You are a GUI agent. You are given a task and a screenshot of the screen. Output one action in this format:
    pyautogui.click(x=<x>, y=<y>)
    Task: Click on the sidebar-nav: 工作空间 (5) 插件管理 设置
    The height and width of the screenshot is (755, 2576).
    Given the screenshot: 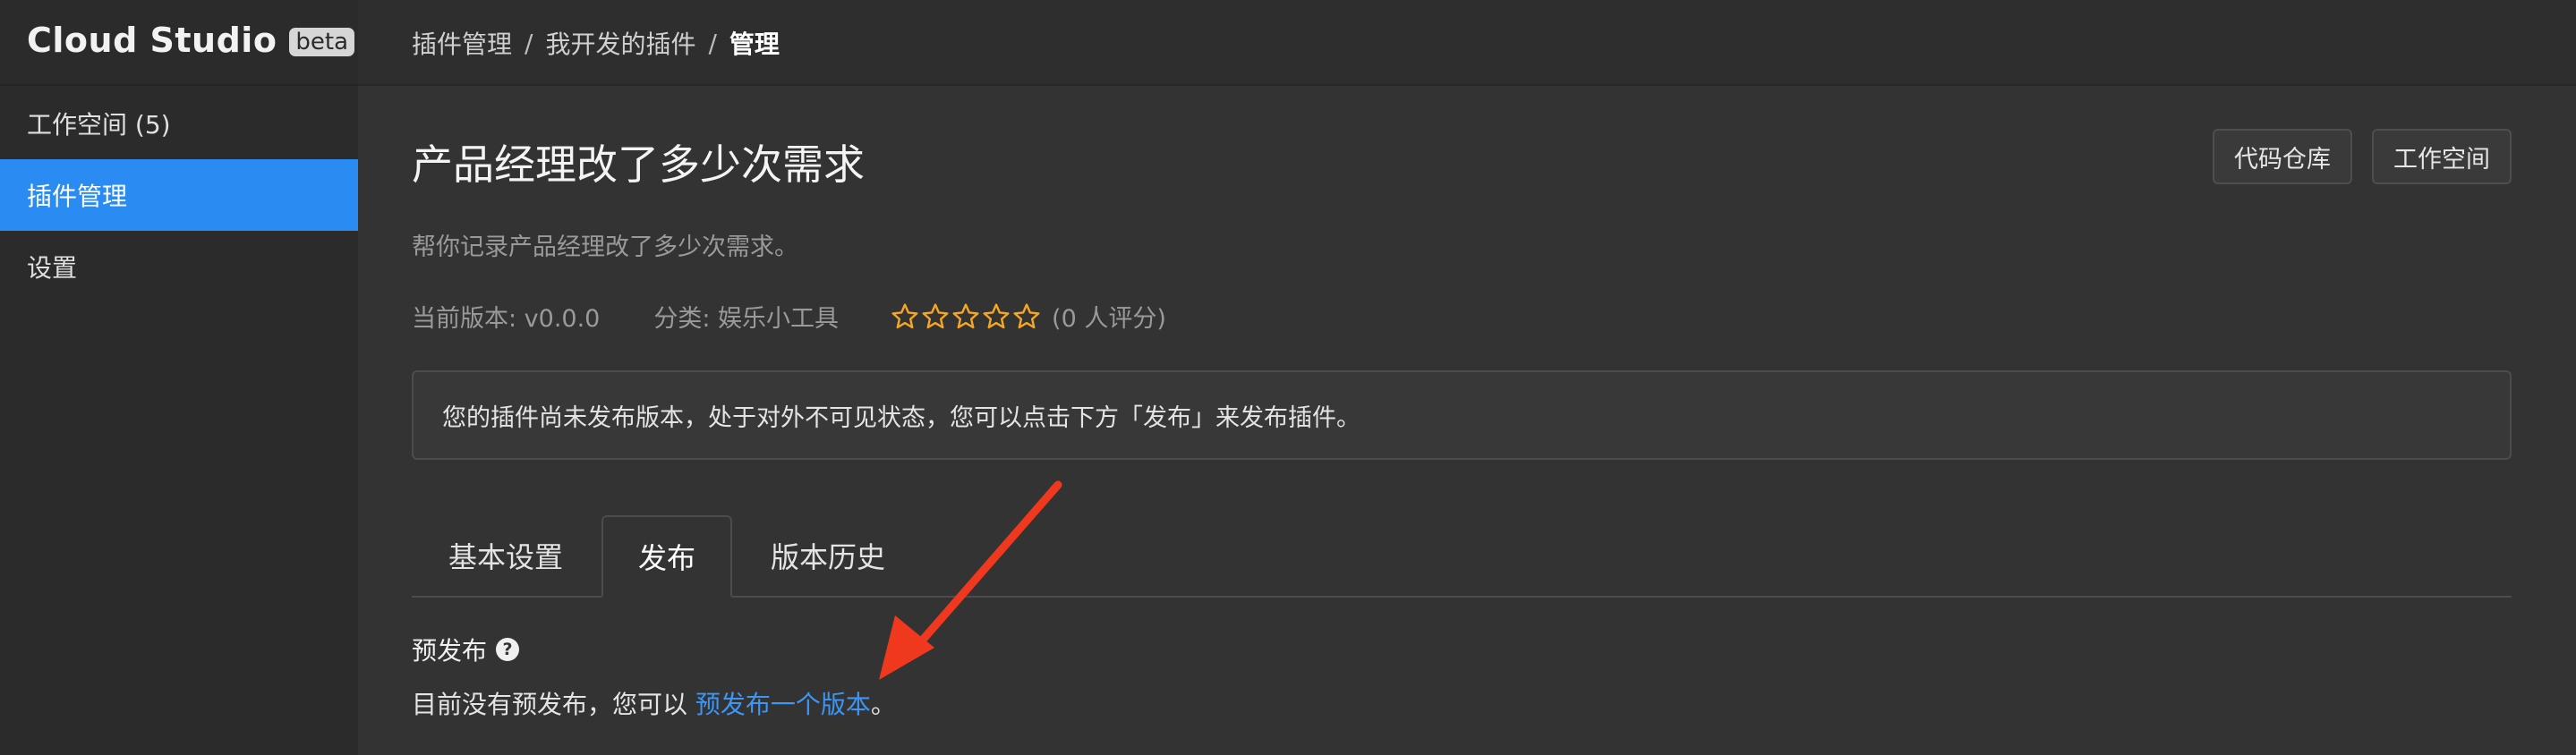 What is the action you would take?
    pyautogui.click(x=179, y=195)
    